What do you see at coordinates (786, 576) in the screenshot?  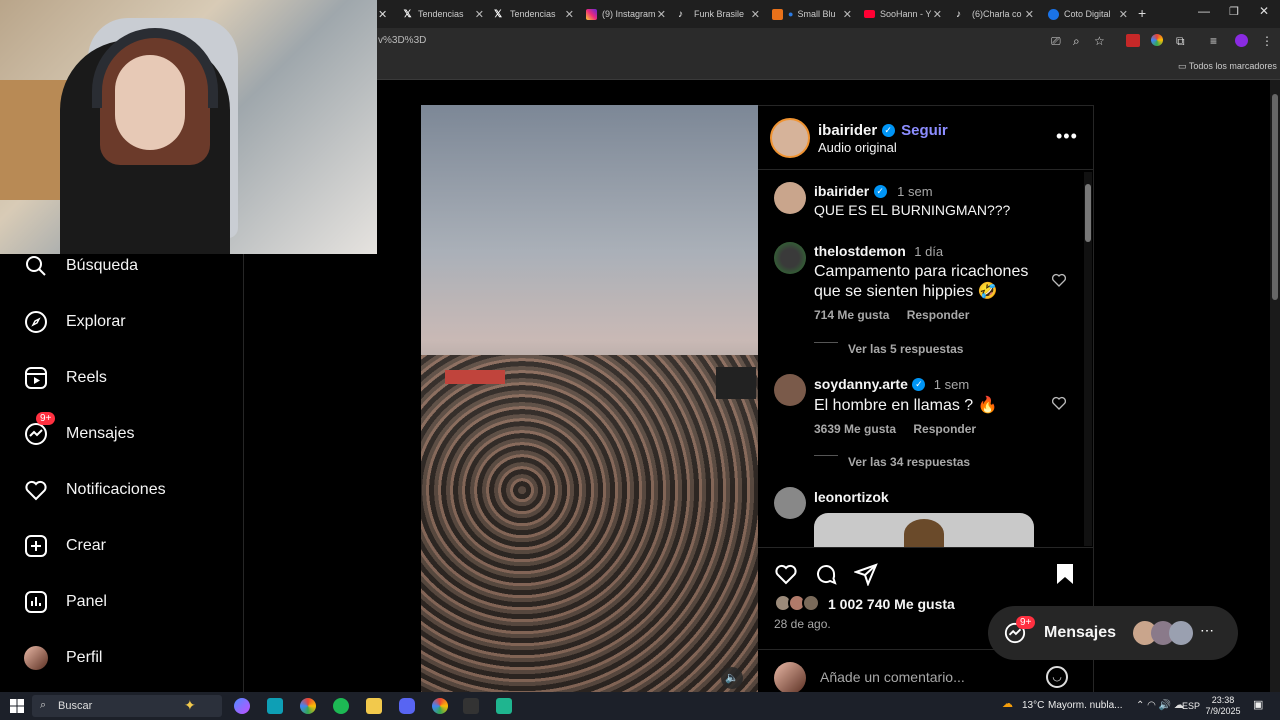 I see `like-icon` at bounding box center [786, 576].